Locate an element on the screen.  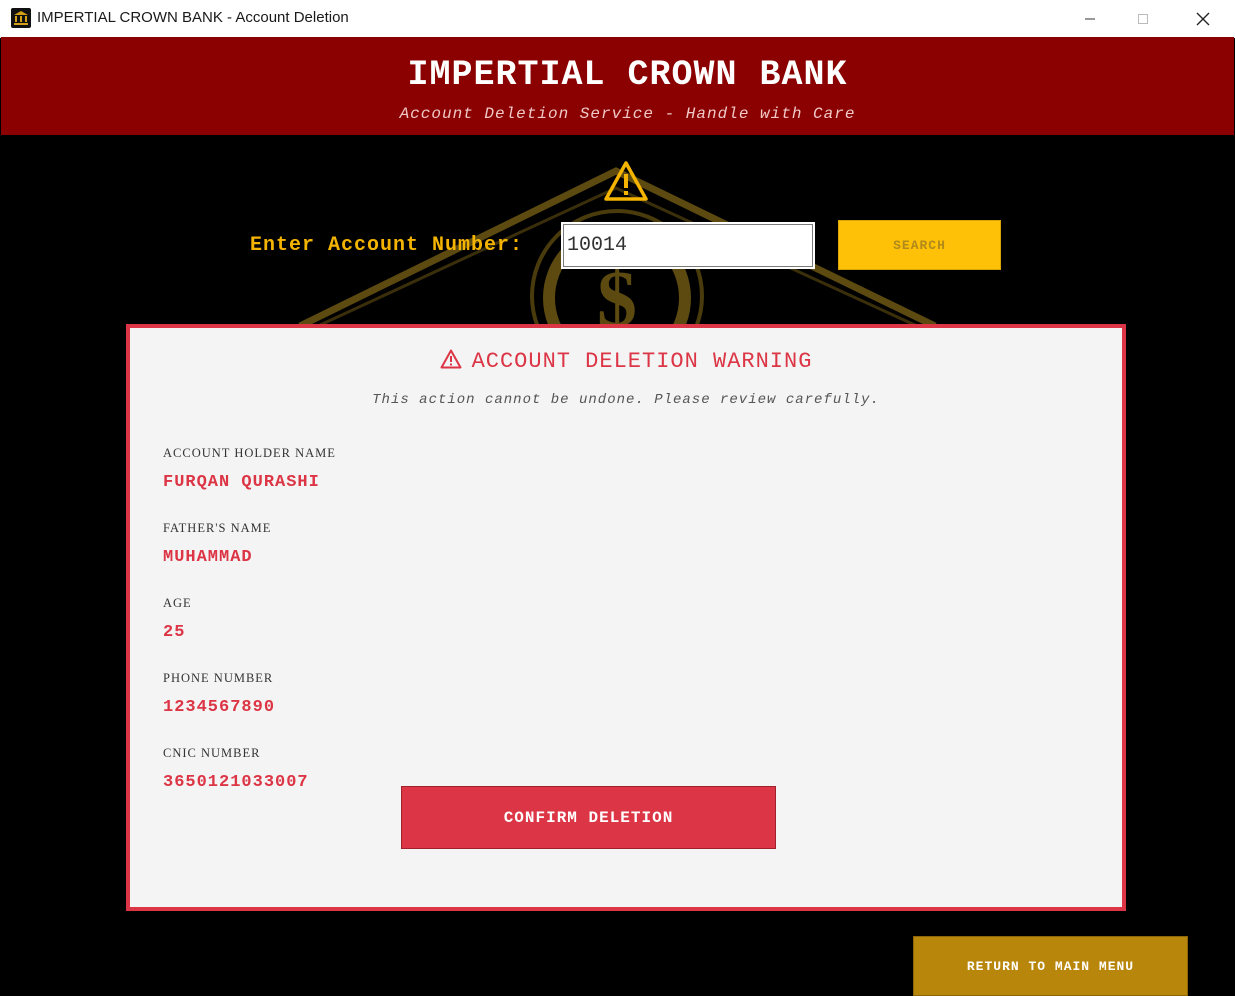
confirm-deletion-button: CONFIRM DELETION is located at coordinates (588, 817).